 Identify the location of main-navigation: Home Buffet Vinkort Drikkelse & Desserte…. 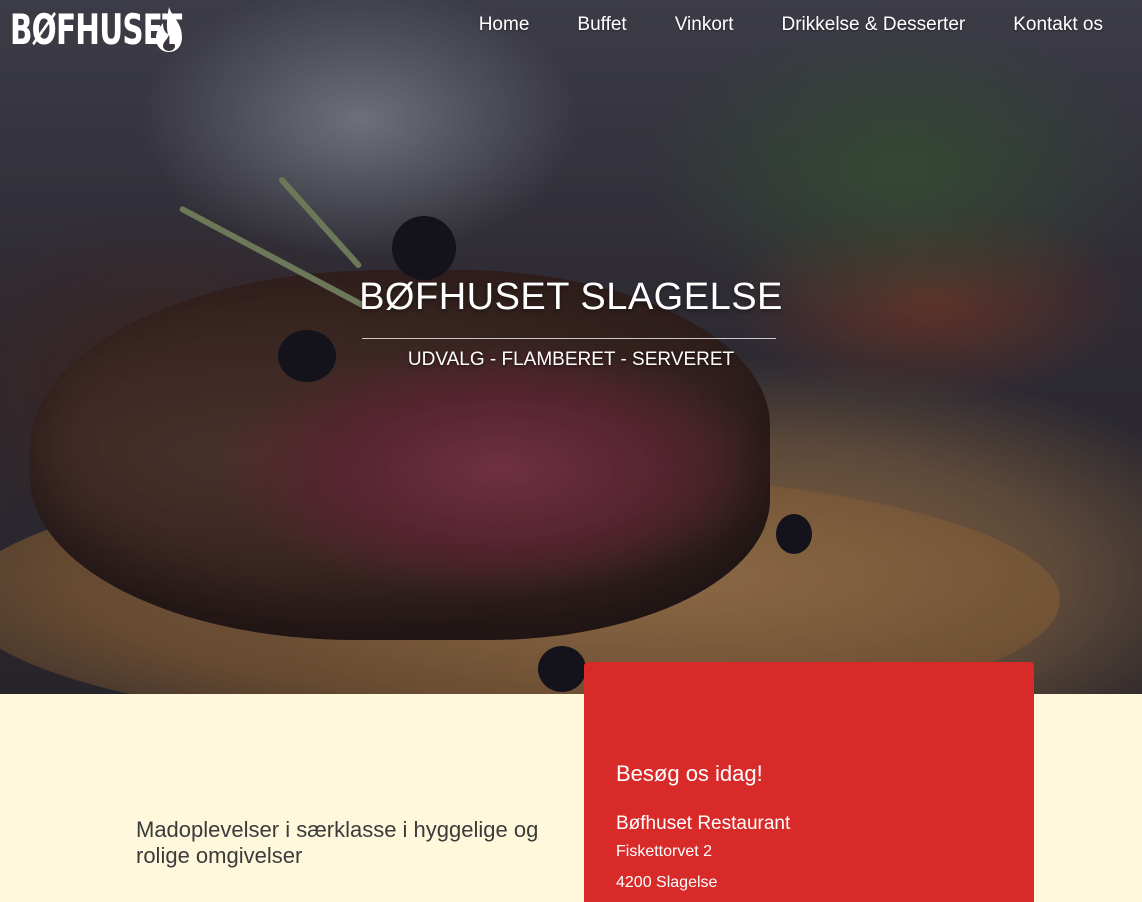
(791, 25).